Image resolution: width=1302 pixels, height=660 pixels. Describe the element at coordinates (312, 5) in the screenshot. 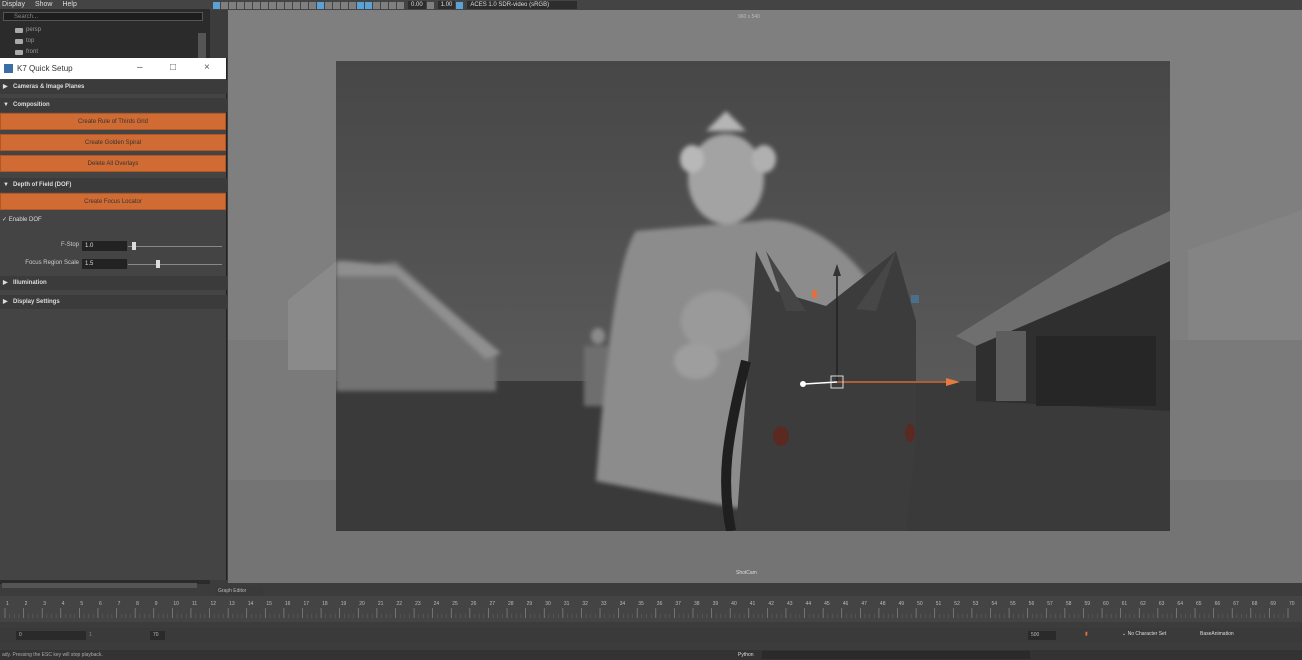

I see `smooth-shade-icon` at that location.